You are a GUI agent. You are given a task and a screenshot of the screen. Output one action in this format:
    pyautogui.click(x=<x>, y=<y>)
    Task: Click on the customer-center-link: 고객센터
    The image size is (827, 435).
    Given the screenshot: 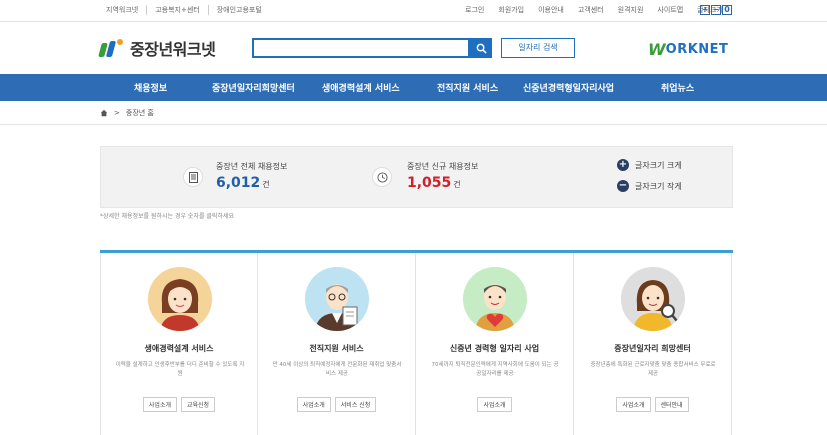 What is the action you would take?
    pyautogui.click(x=591, y=10)
    